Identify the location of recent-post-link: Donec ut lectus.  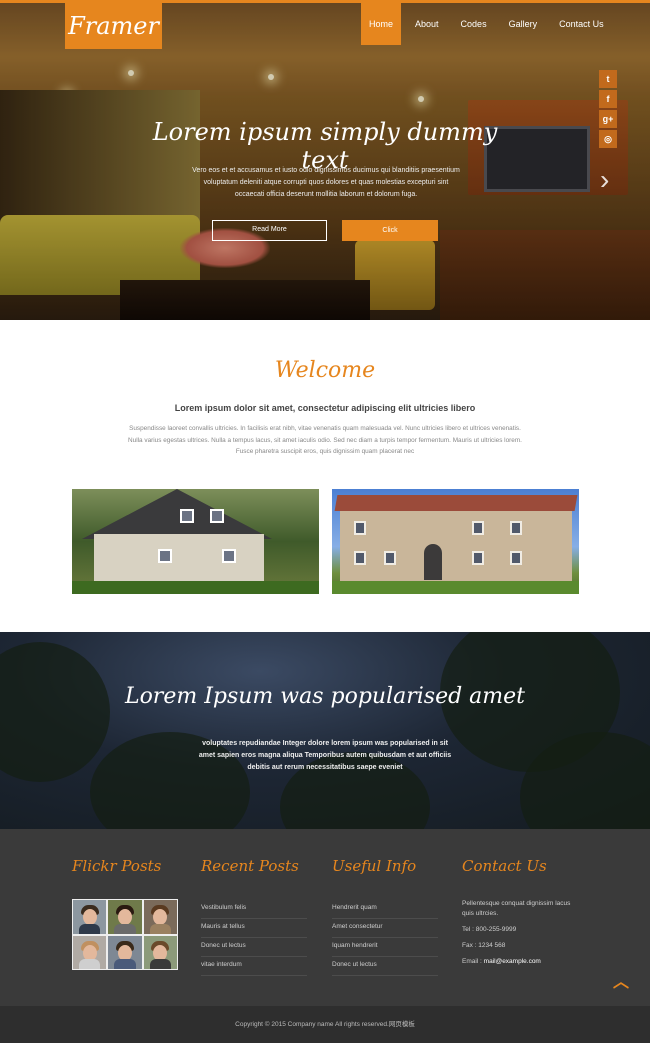
(254, 947).